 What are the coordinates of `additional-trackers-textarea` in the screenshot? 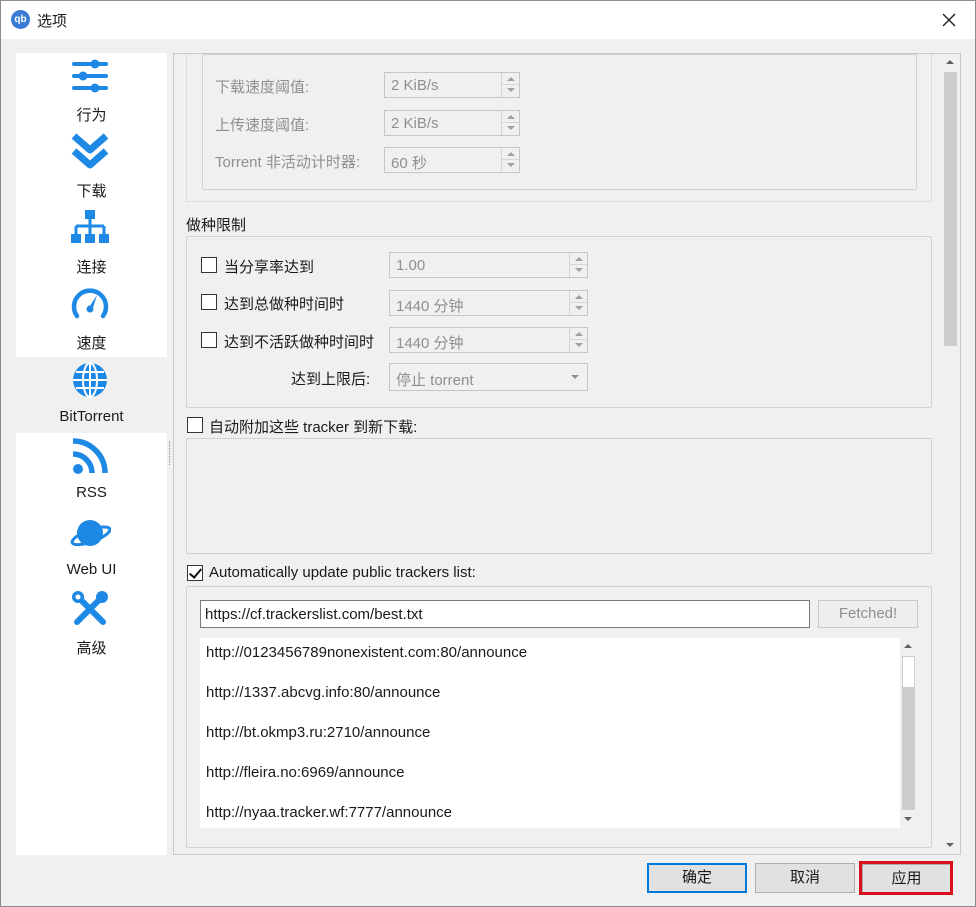 It's located at (559, 496).